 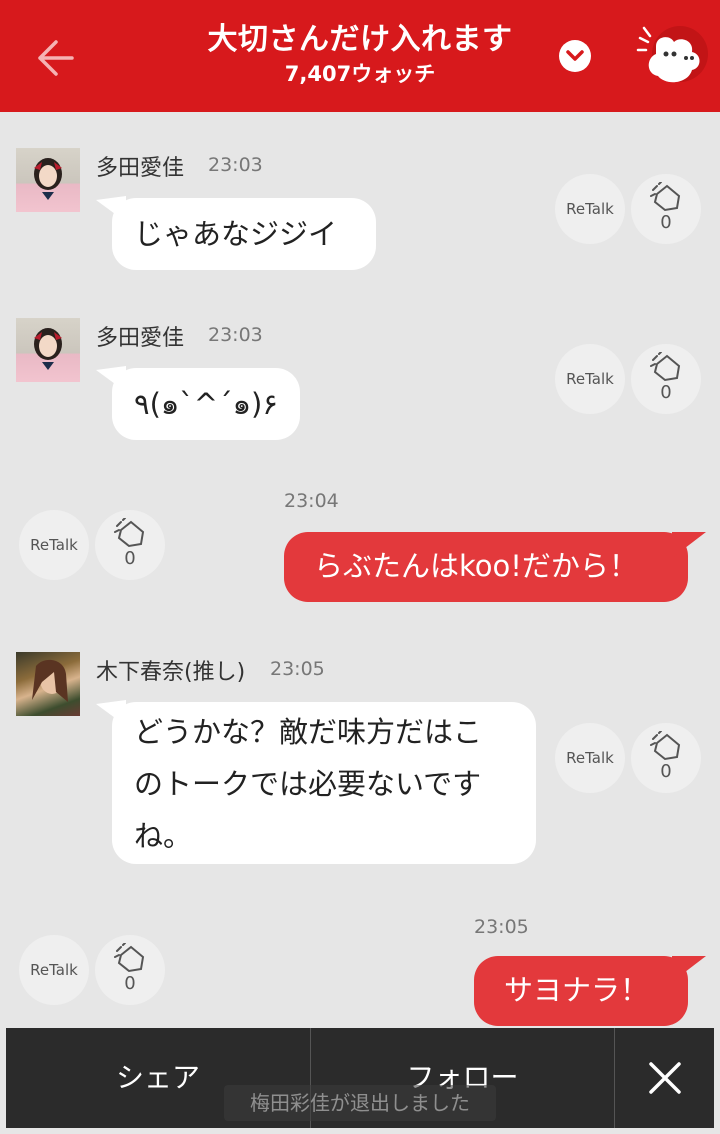 What do you see at coordinates (308, 784) in the screenshot?
I see `message-line: のトークでは必要ないです` at bounding box center [308, 784].